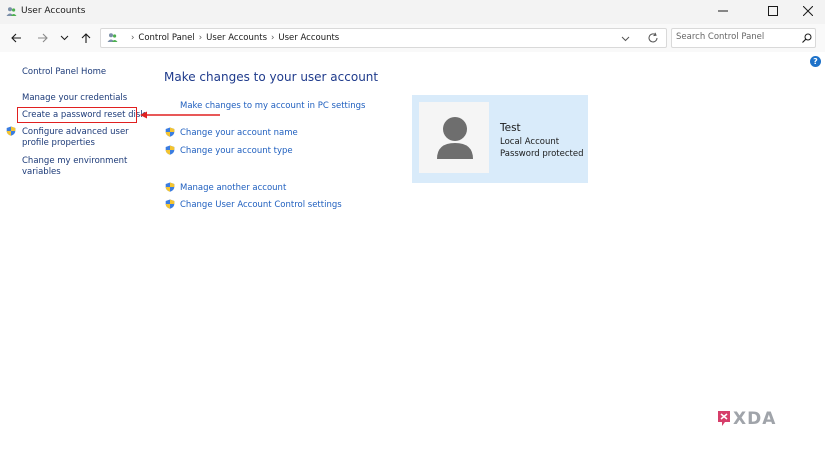 This screenshot has height=465, width=825. I want to click on search-input, so click(736, 37).